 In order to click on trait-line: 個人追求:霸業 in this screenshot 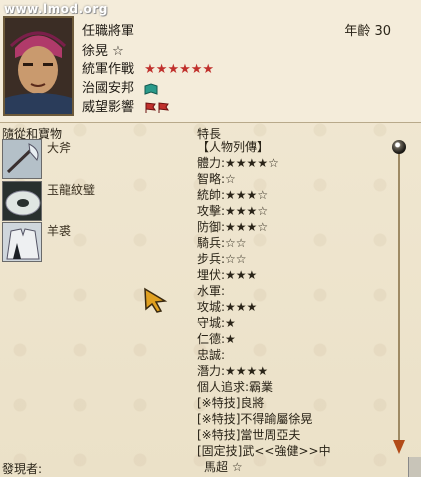, I will do `click(235, 387)`.